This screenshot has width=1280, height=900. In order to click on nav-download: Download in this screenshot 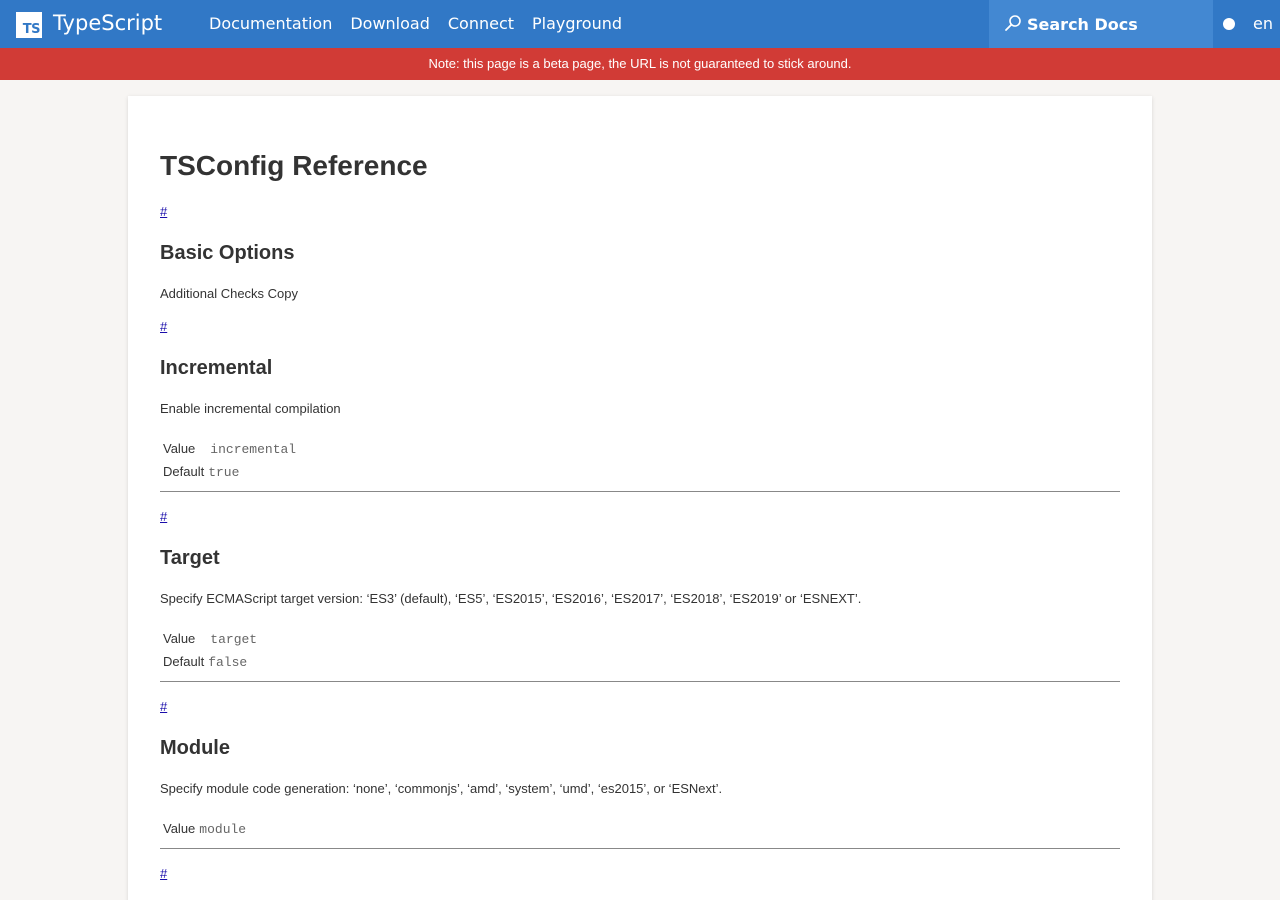, I will do `click(390, 23)`.